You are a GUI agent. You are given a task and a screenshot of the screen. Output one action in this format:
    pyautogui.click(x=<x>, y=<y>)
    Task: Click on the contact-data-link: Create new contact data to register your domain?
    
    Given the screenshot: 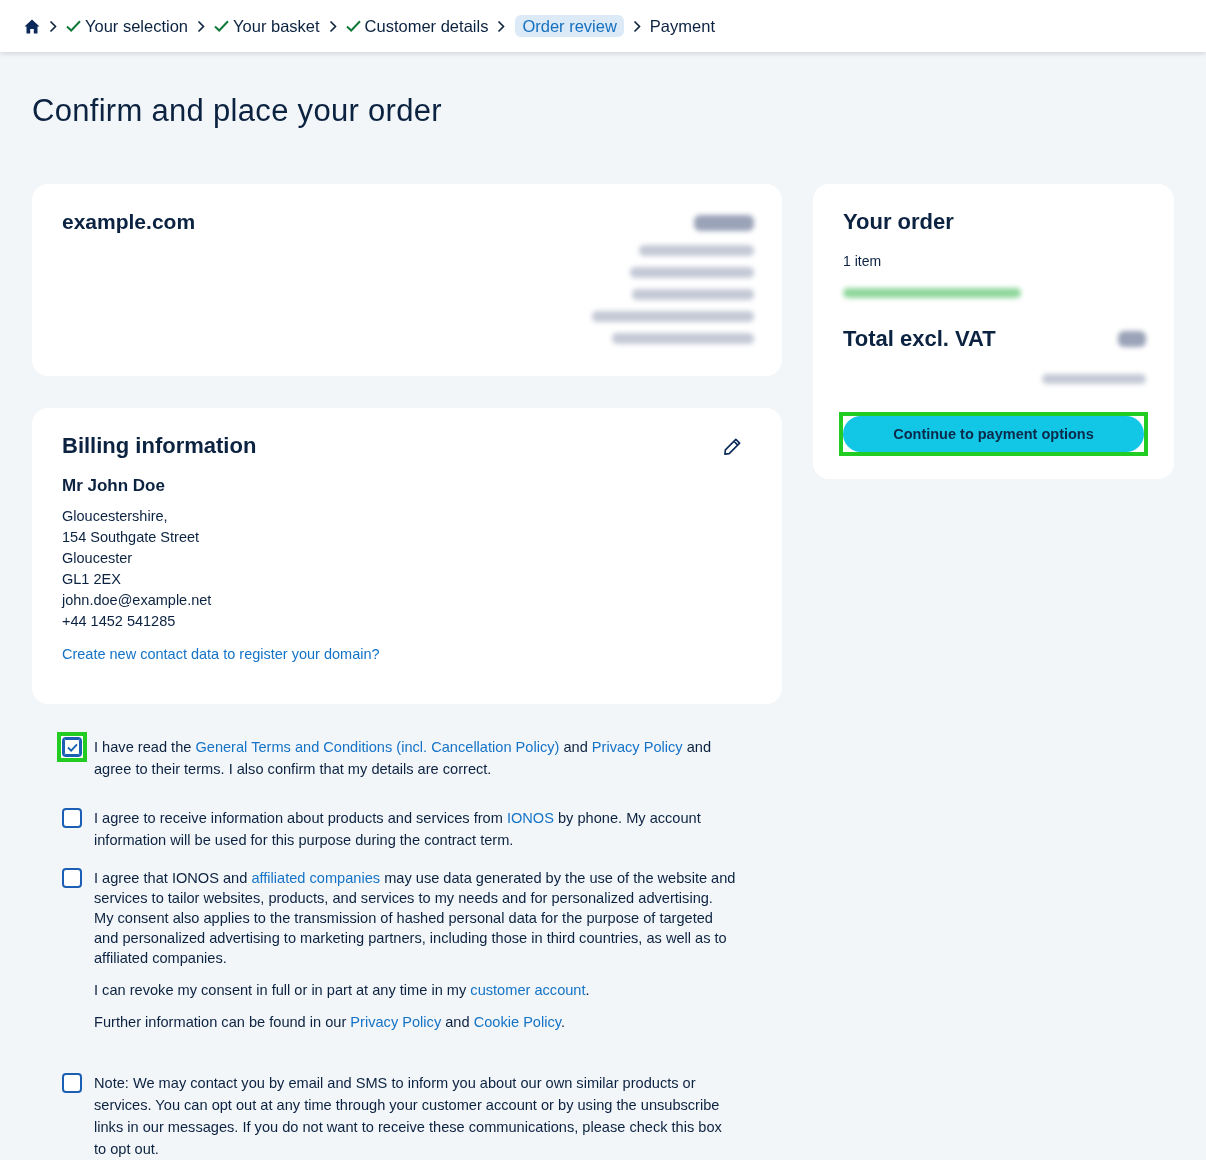 What is the action you would take?
    pyautogui.click(x=221, y=654)
    